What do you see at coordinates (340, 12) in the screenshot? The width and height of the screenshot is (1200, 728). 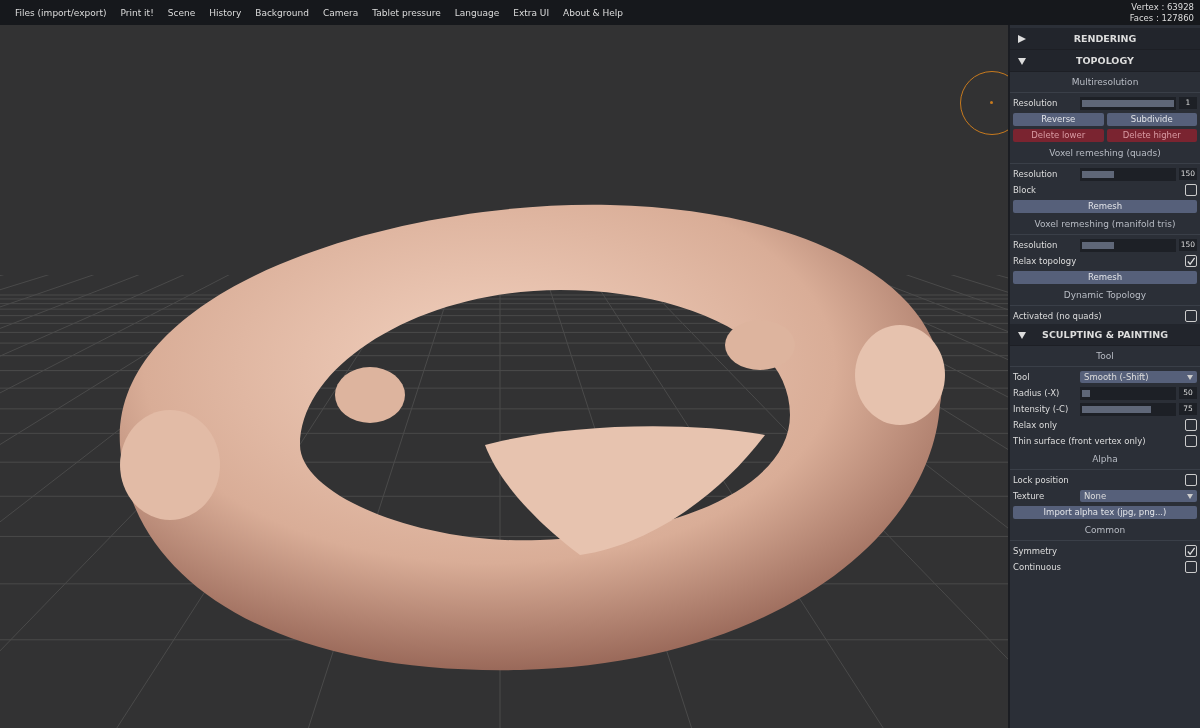 I see `menu-item: Camera` at bounding box center [340, 12].